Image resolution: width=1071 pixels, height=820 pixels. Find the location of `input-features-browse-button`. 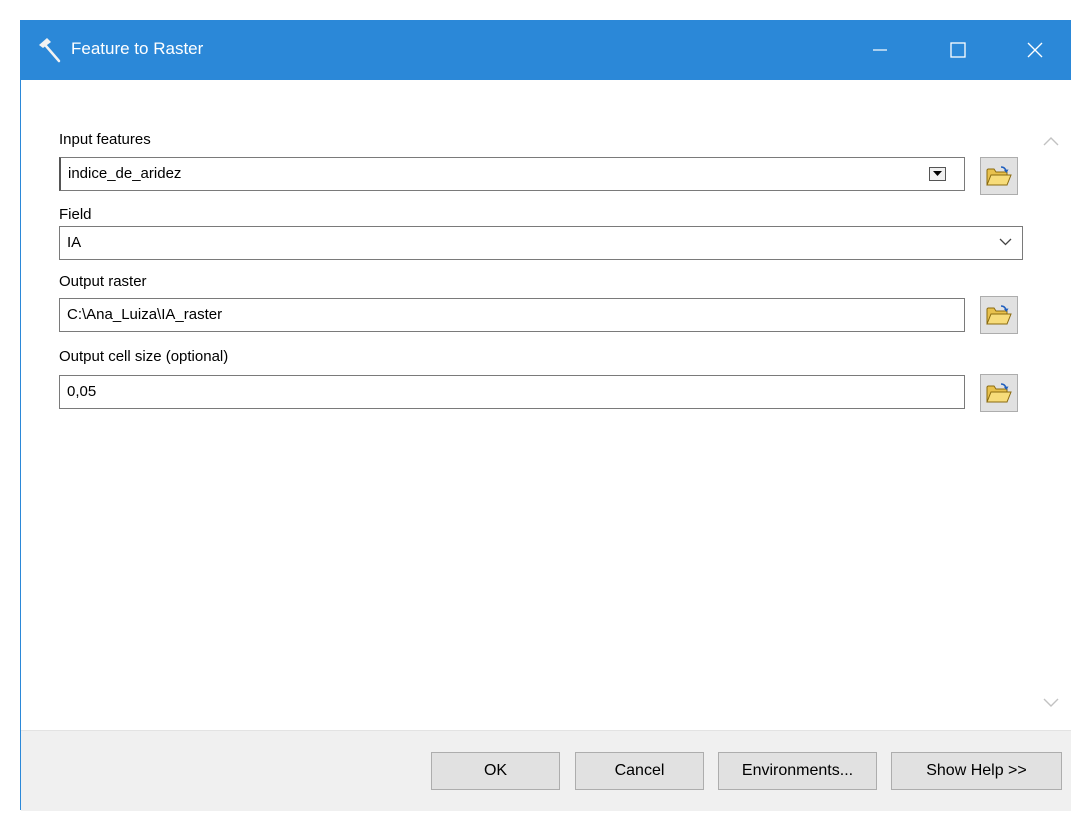

input-features-browse-button is located at coordinates (999, 176).